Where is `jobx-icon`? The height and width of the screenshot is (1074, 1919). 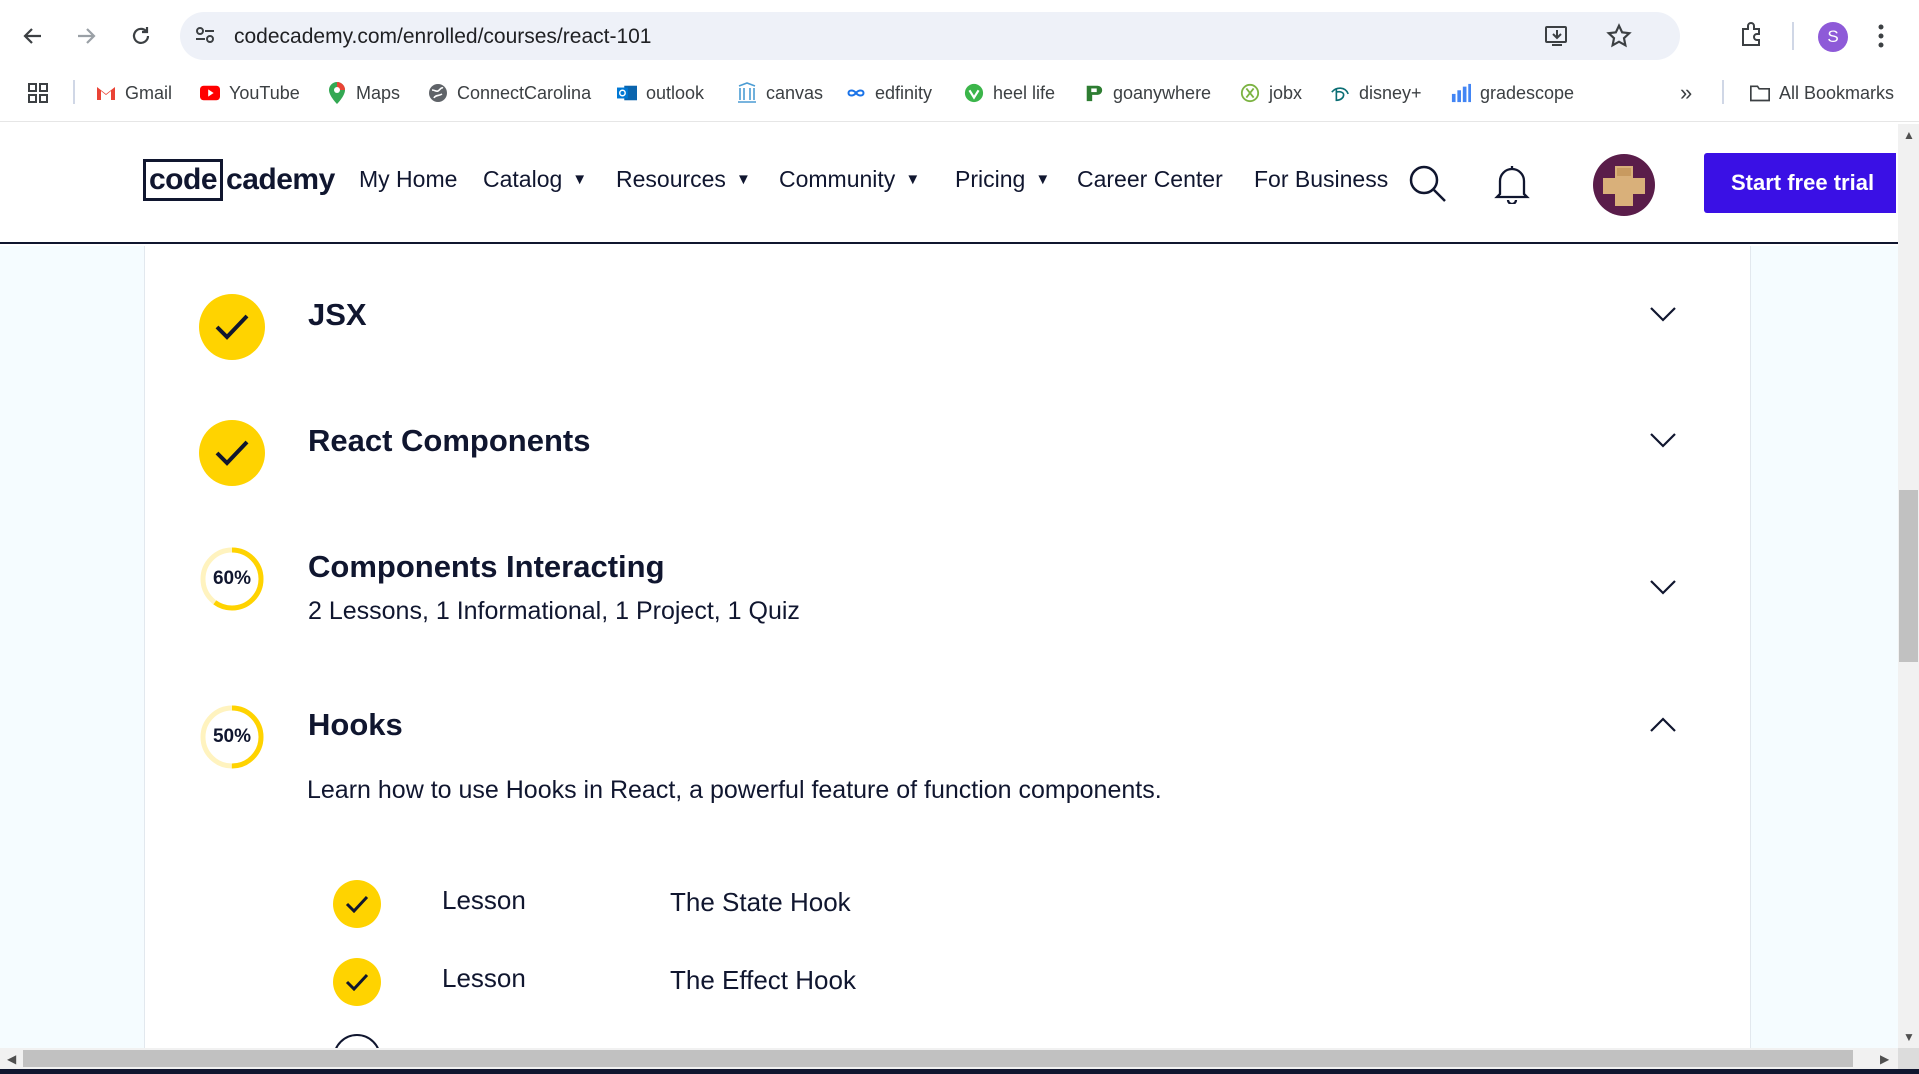
jobx-icon is located at coordinates (1250, 93).